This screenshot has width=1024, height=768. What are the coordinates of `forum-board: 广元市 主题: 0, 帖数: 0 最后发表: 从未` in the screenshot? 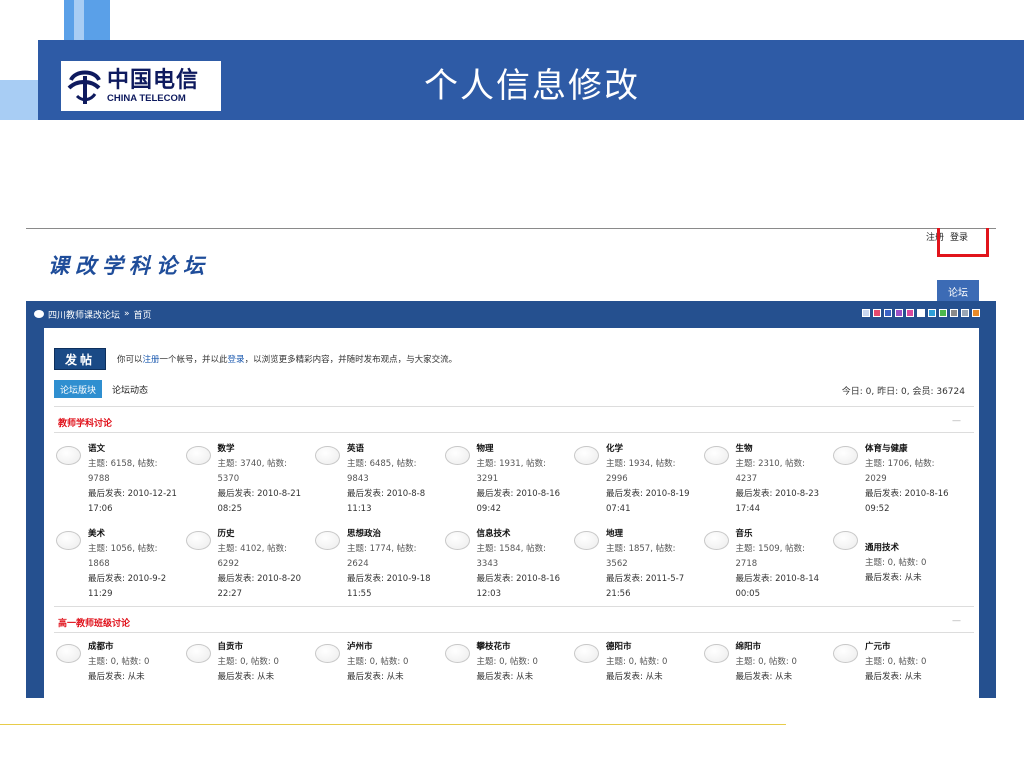 It's located at (894, 669).